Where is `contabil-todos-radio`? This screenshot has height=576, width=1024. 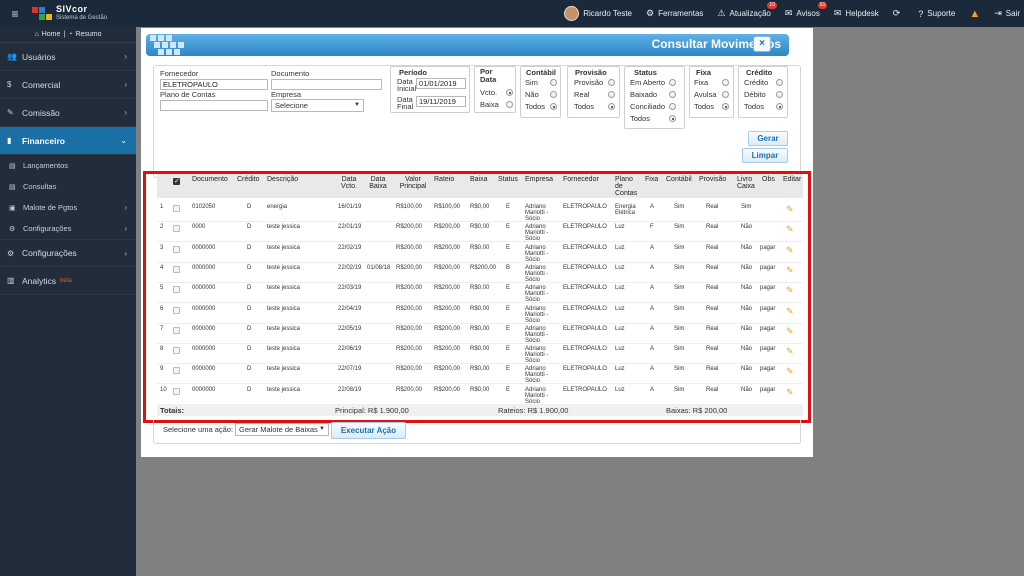
contabil-todos-radio is located at coordinates (553, 106).